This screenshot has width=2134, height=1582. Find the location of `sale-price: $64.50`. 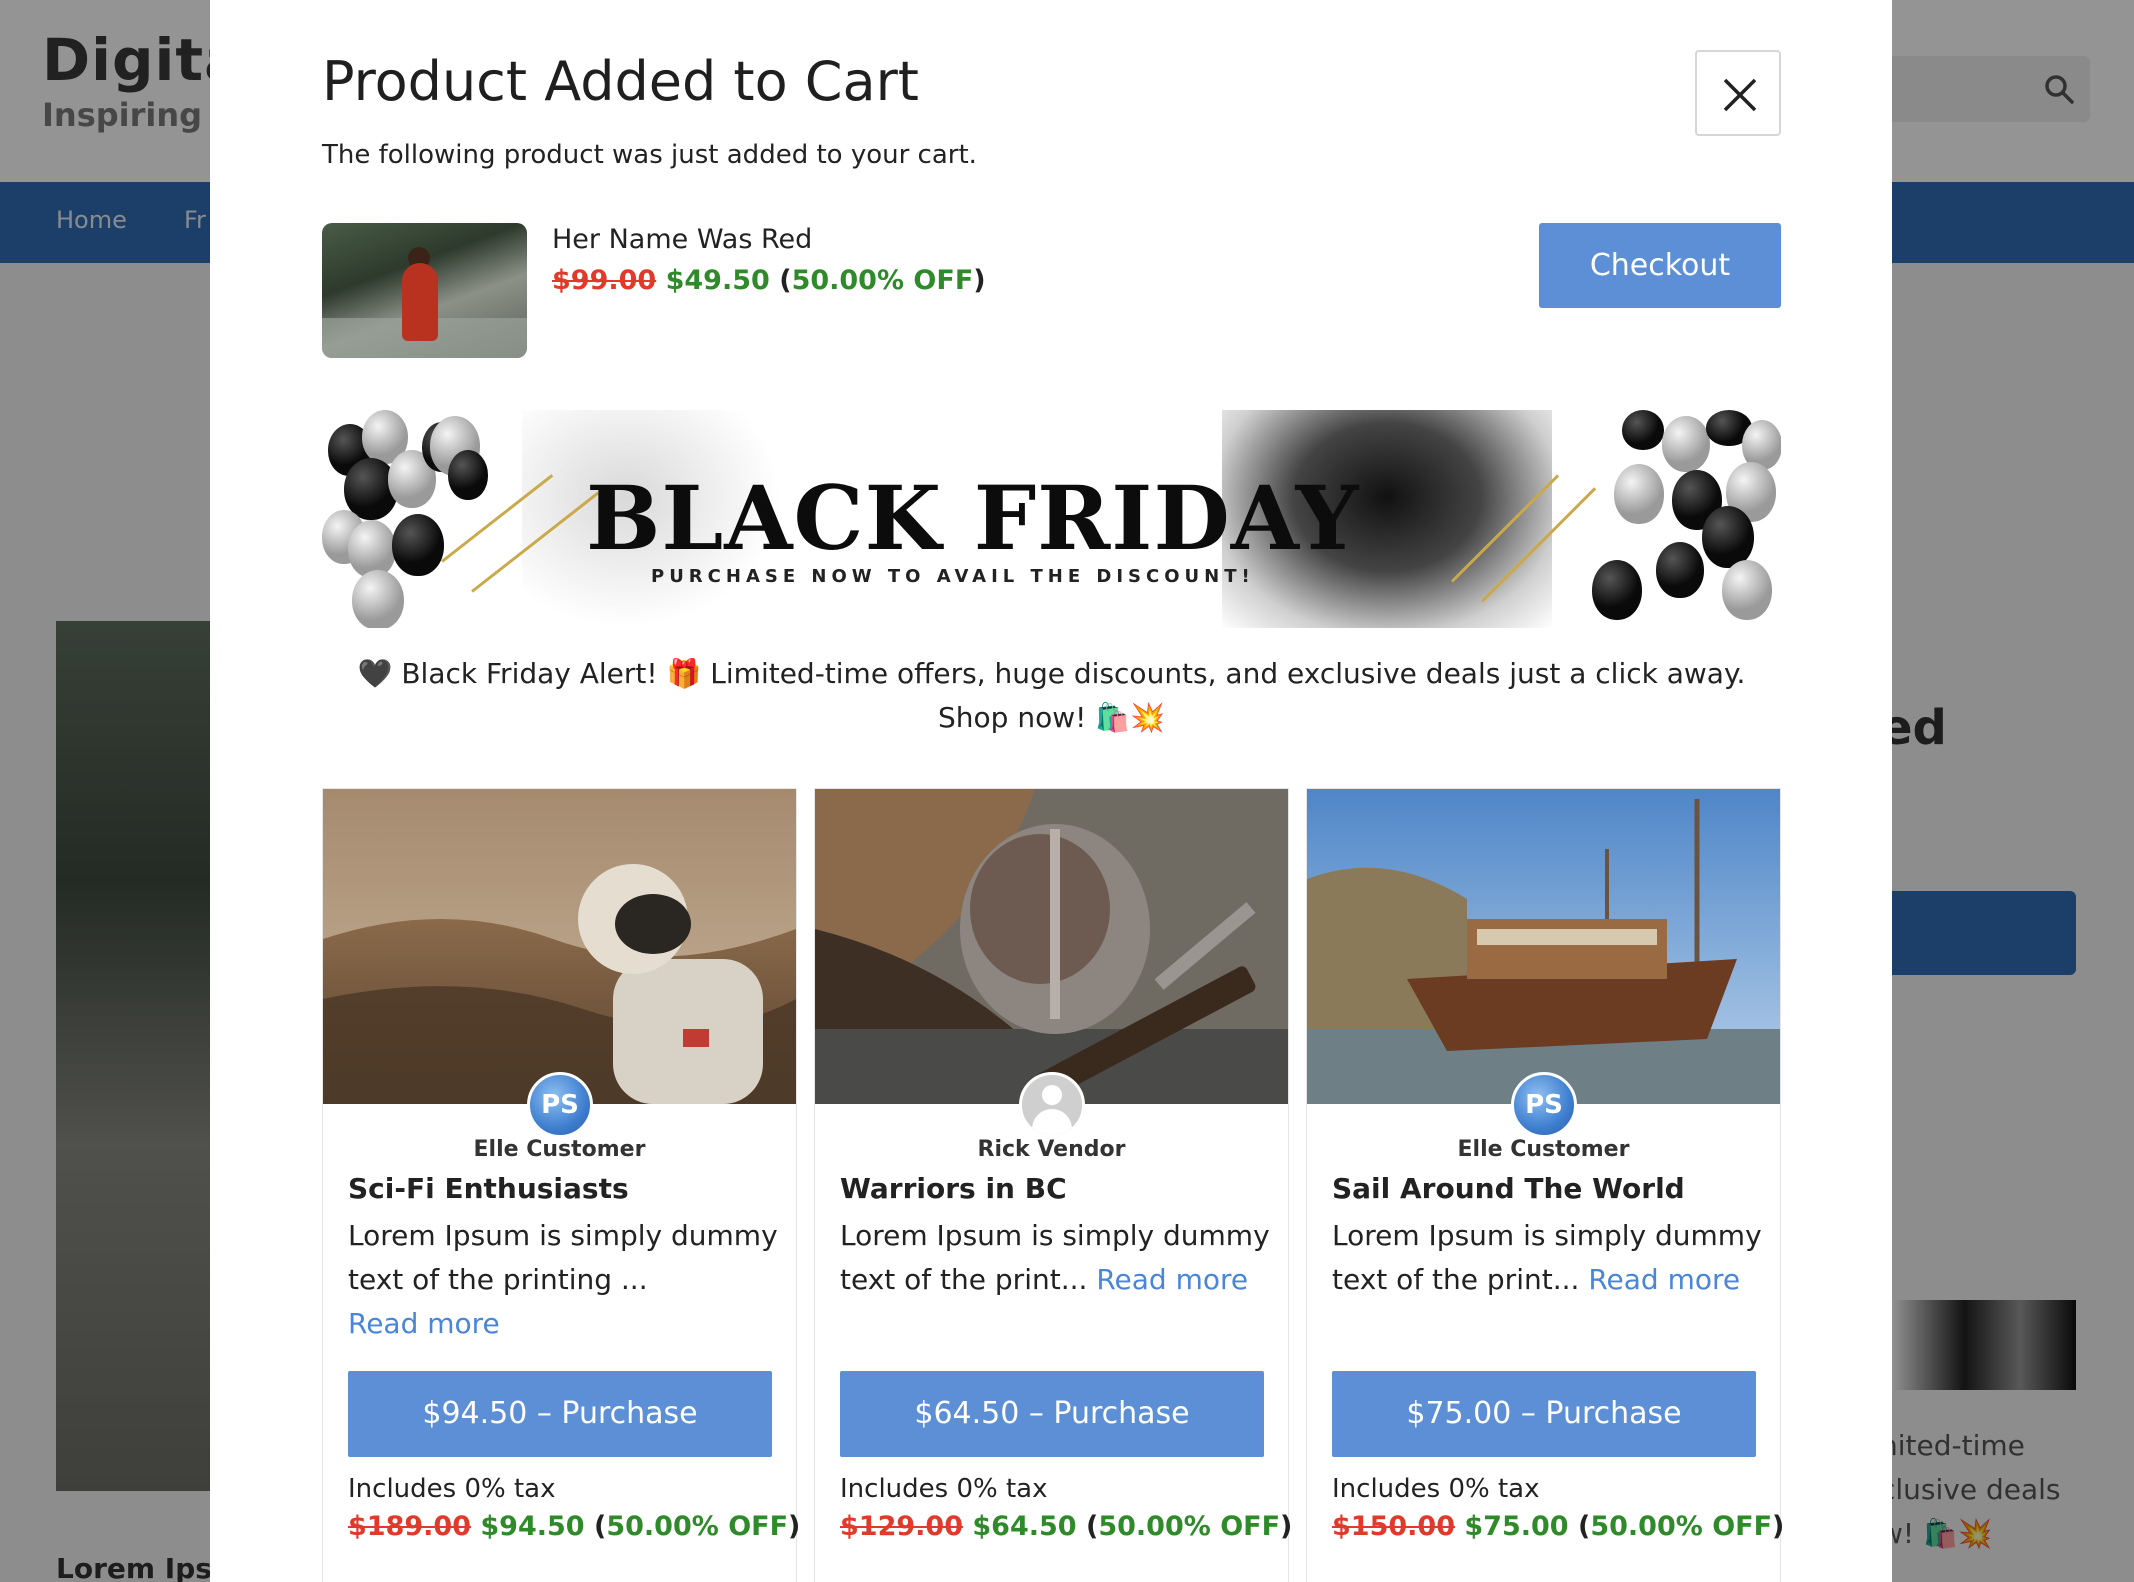

sale-price: $64.50 is located at coordinates (1024, 1526).